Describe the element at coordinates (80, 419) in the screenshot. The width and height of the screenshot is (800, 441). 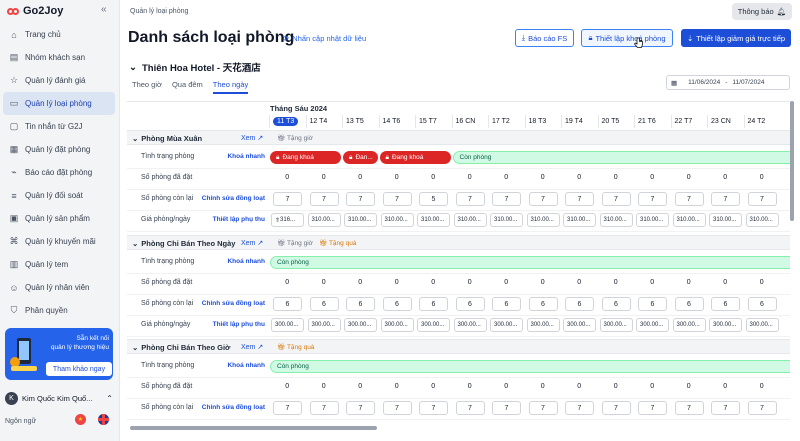
I see `vietnam-flag-icon: ★` at that location.